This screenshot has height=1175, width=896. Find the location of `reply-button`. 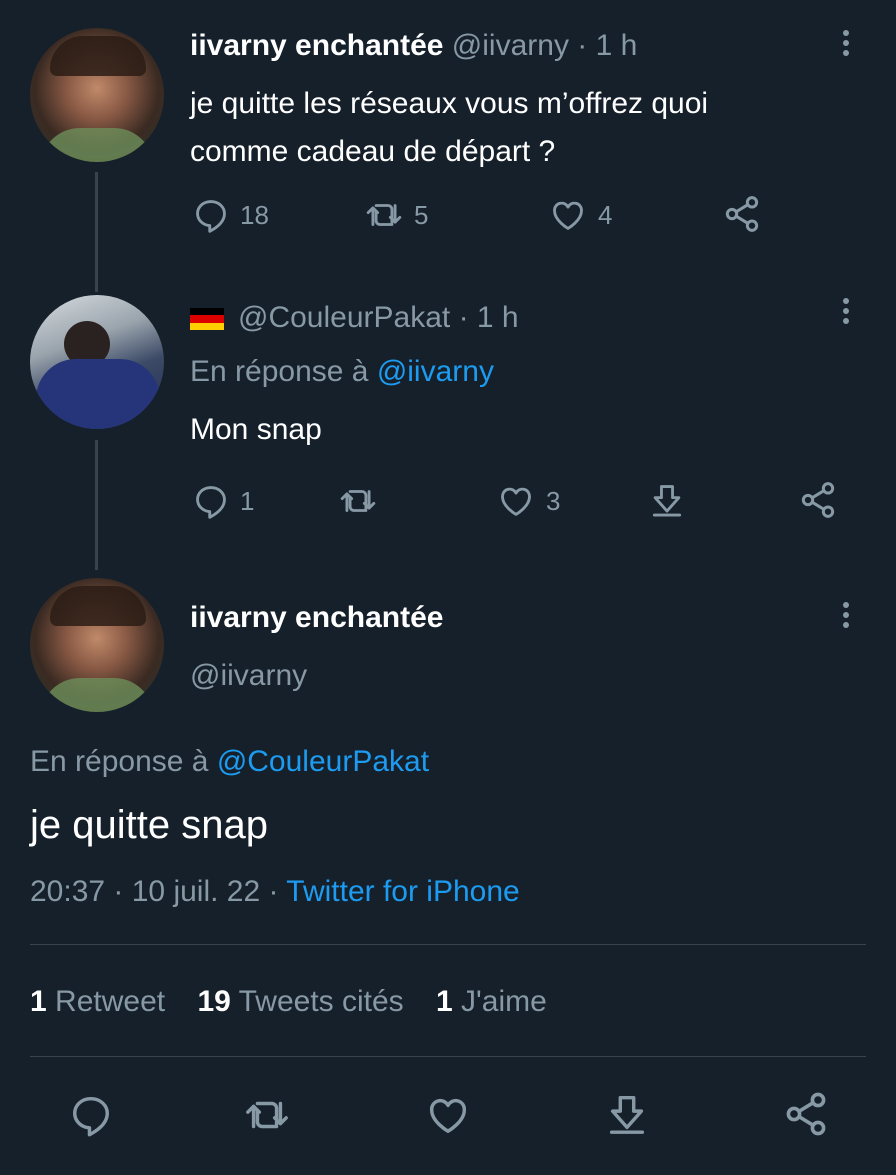

reply-button is located at coordinates (91, 1115).